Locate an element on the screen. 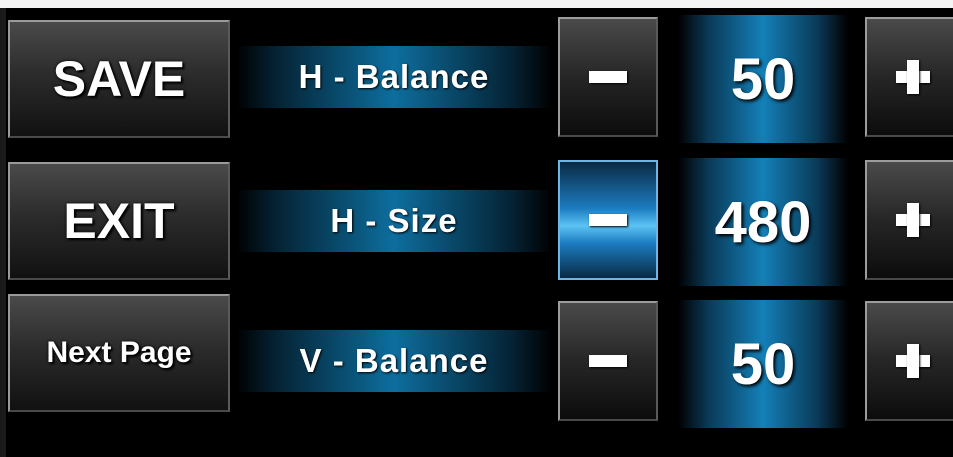 The image size is (953, 457). next-page-button-label: Next Page is located at coordinates (119, 352).